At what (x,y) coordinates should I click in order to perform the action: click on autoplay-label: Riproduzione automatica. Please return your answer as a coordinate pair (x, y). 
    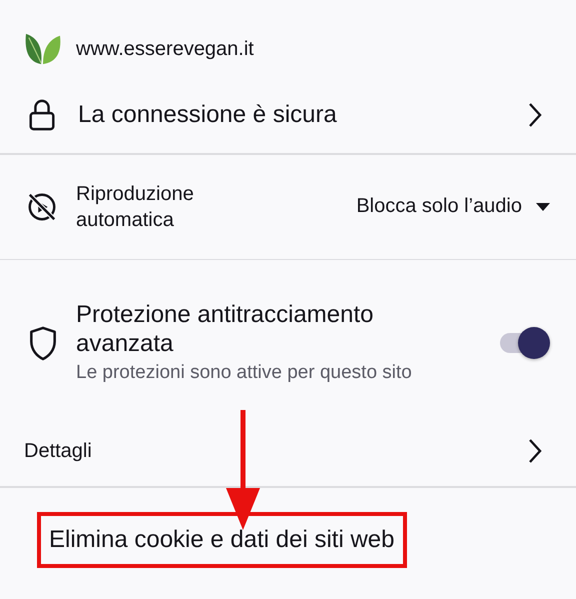
    Looking at the image, I should click on (135, 207).